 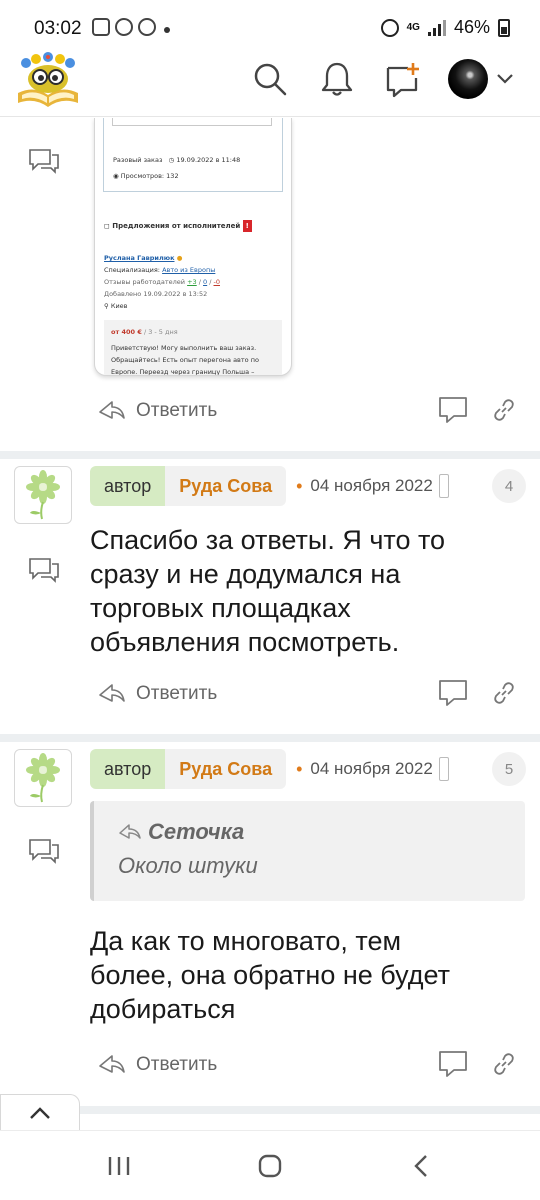 I want to click on battery-percent: 46%, so click(x=471, y=27).